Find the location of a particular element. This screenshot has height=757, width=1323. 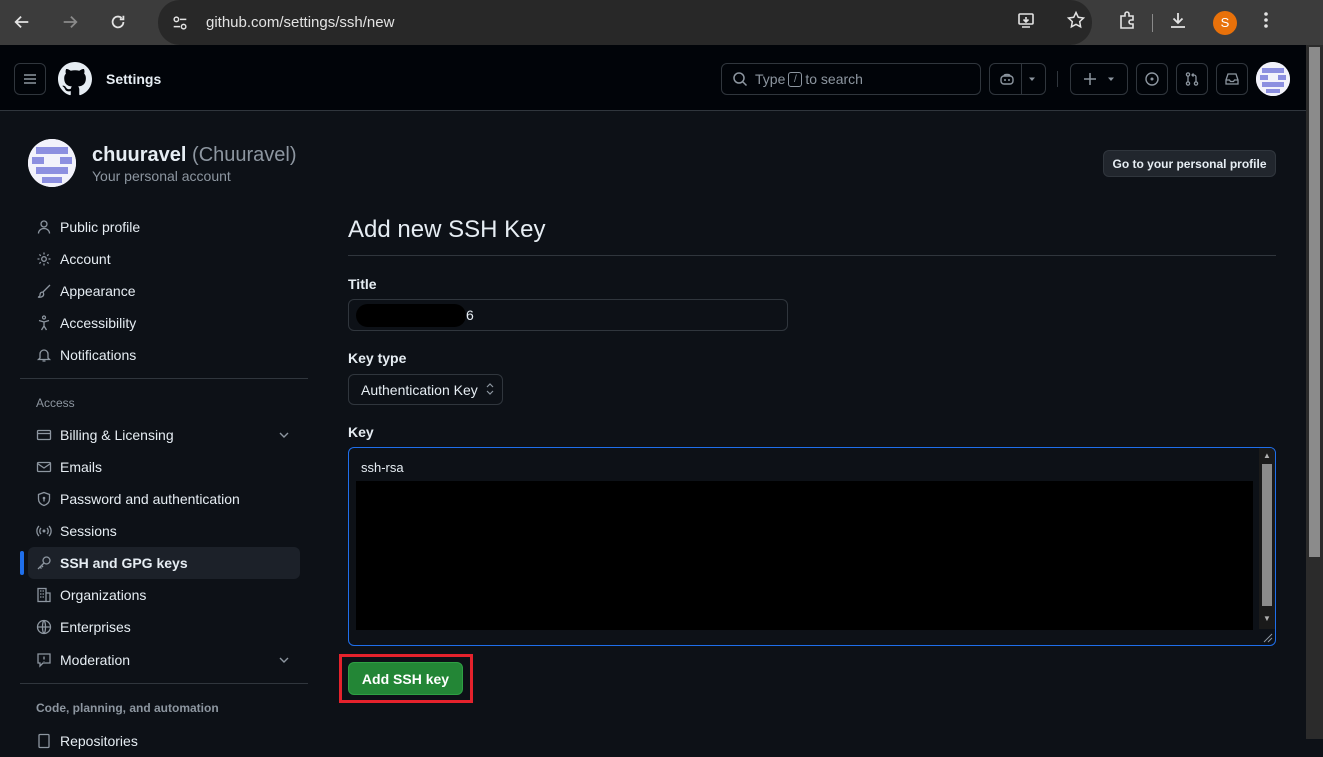

sidebar-section-code: Code, planning, and automation is located at coordinates (127, 708).